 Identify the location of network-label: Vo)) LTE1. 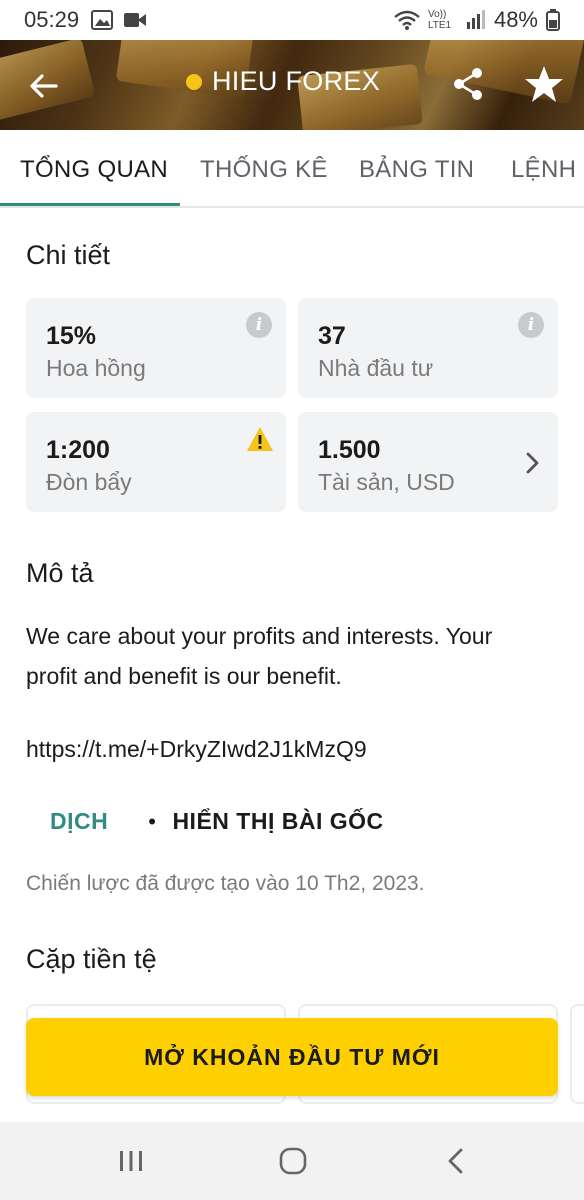
(439, 20).